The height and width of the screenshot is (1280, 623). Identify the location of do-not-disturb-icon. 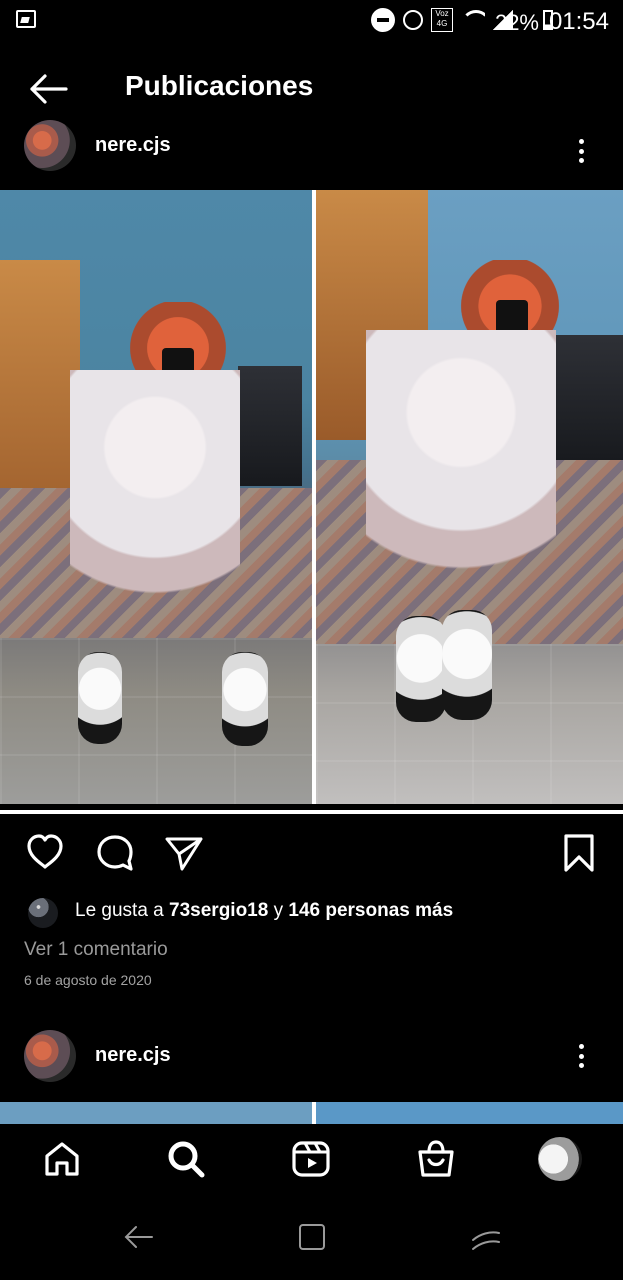
(383, 20).